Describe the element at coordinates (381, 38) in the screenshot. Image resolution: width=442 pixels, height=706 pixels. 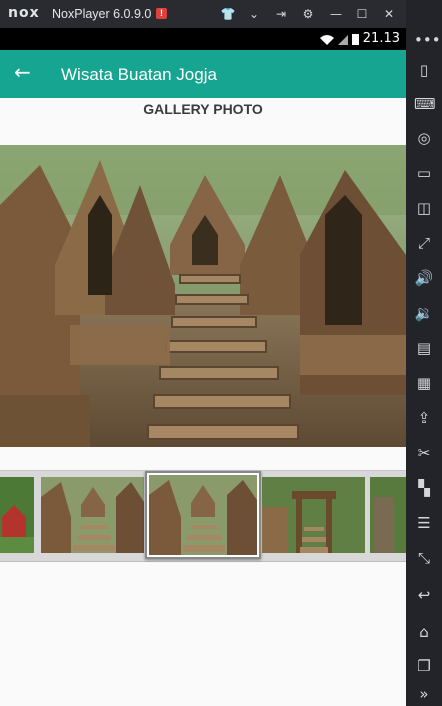
I see `clock: 21.13` at that location.